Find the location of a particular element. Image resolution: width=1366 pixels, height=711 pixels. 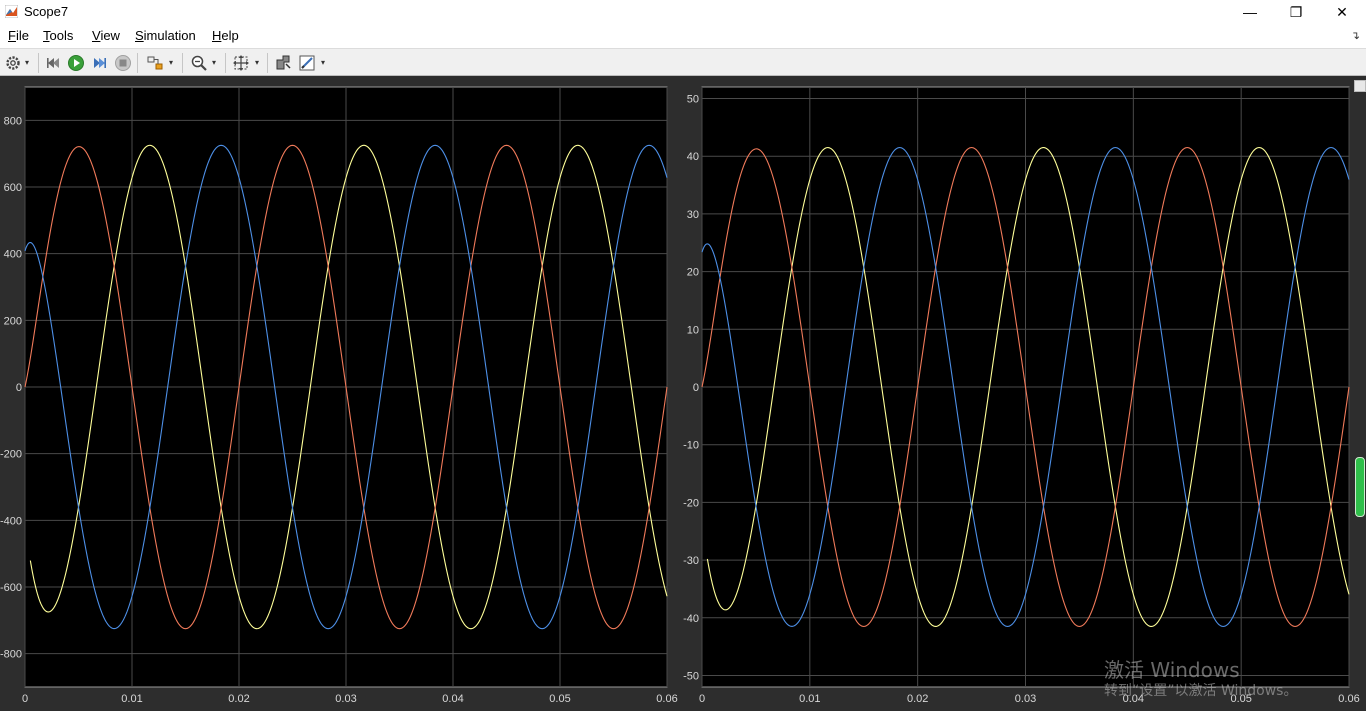

menu-simulation: Simulation is located at coordinates (165, 35).